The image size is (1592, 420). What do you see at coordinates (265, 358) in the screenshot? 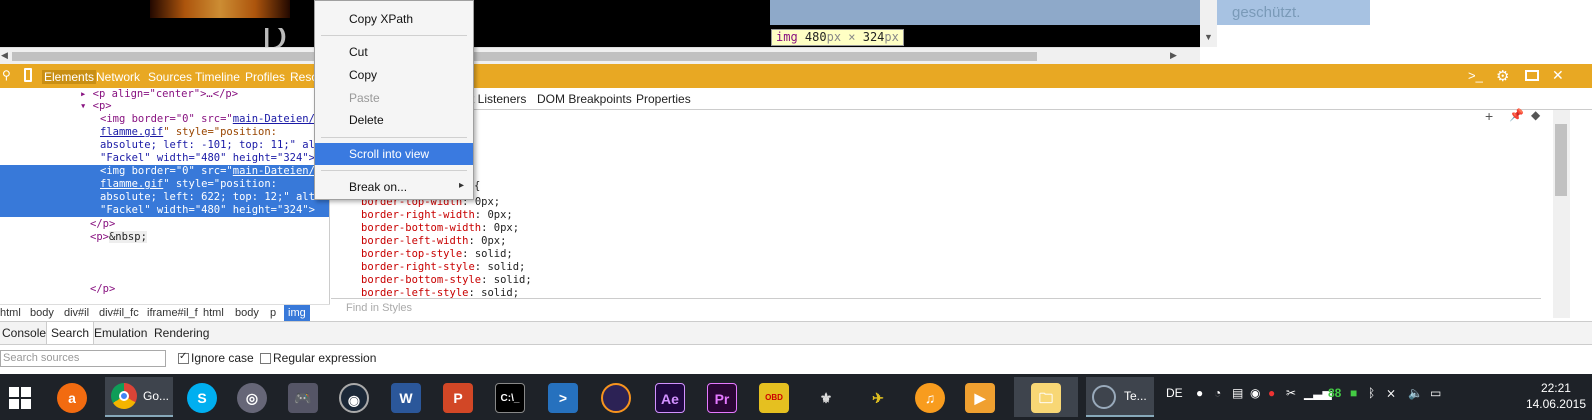
I see `regex-checkbox` at bounding box center [265, 358].